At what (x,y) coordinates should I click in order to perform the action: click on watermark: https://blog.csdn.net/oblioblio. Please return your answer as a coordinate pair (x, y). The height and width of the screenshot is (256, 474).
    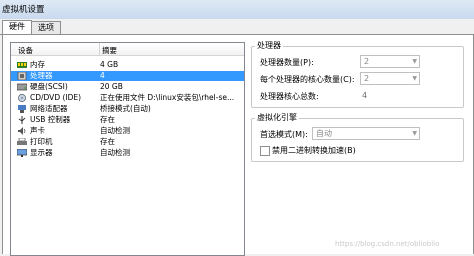
    Looking at the image, I should click on (387, 244).